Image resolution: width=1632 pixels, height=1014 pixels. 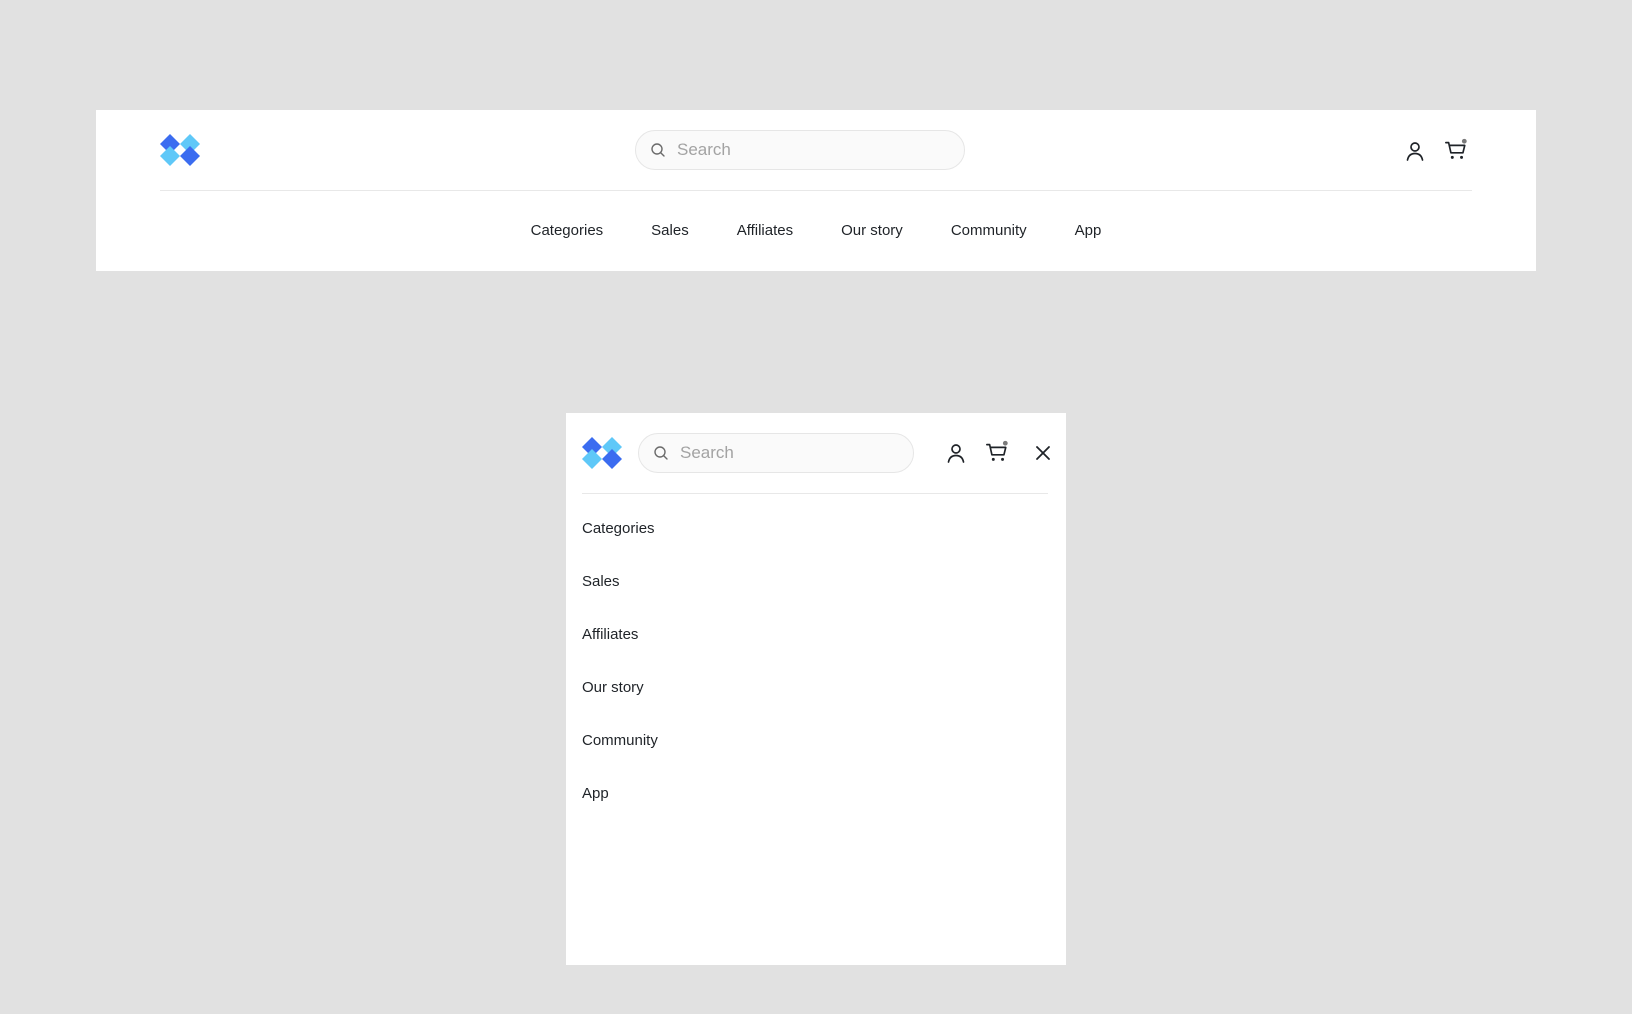 I want to click on mobile-nav-item-app: App, so click(x=815, y=810).